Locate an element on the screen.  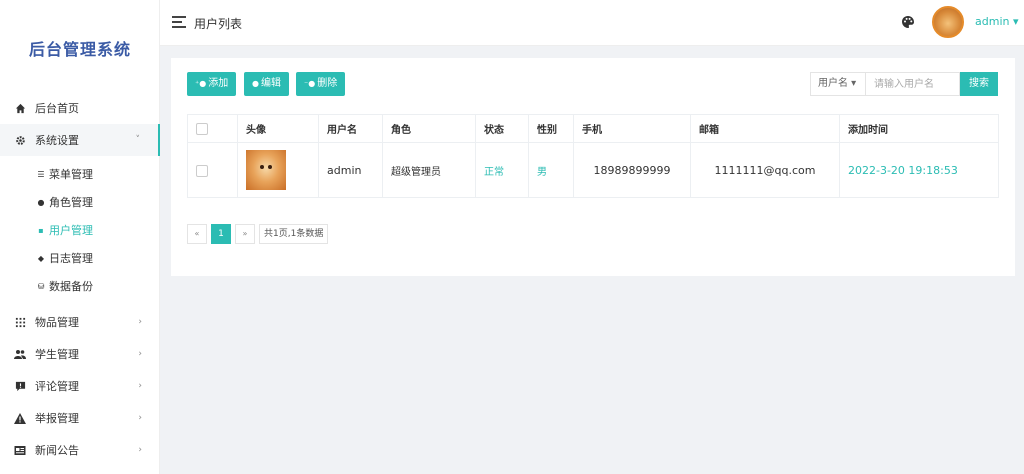
prev-page-button: « is located at coordinates (197, 234).